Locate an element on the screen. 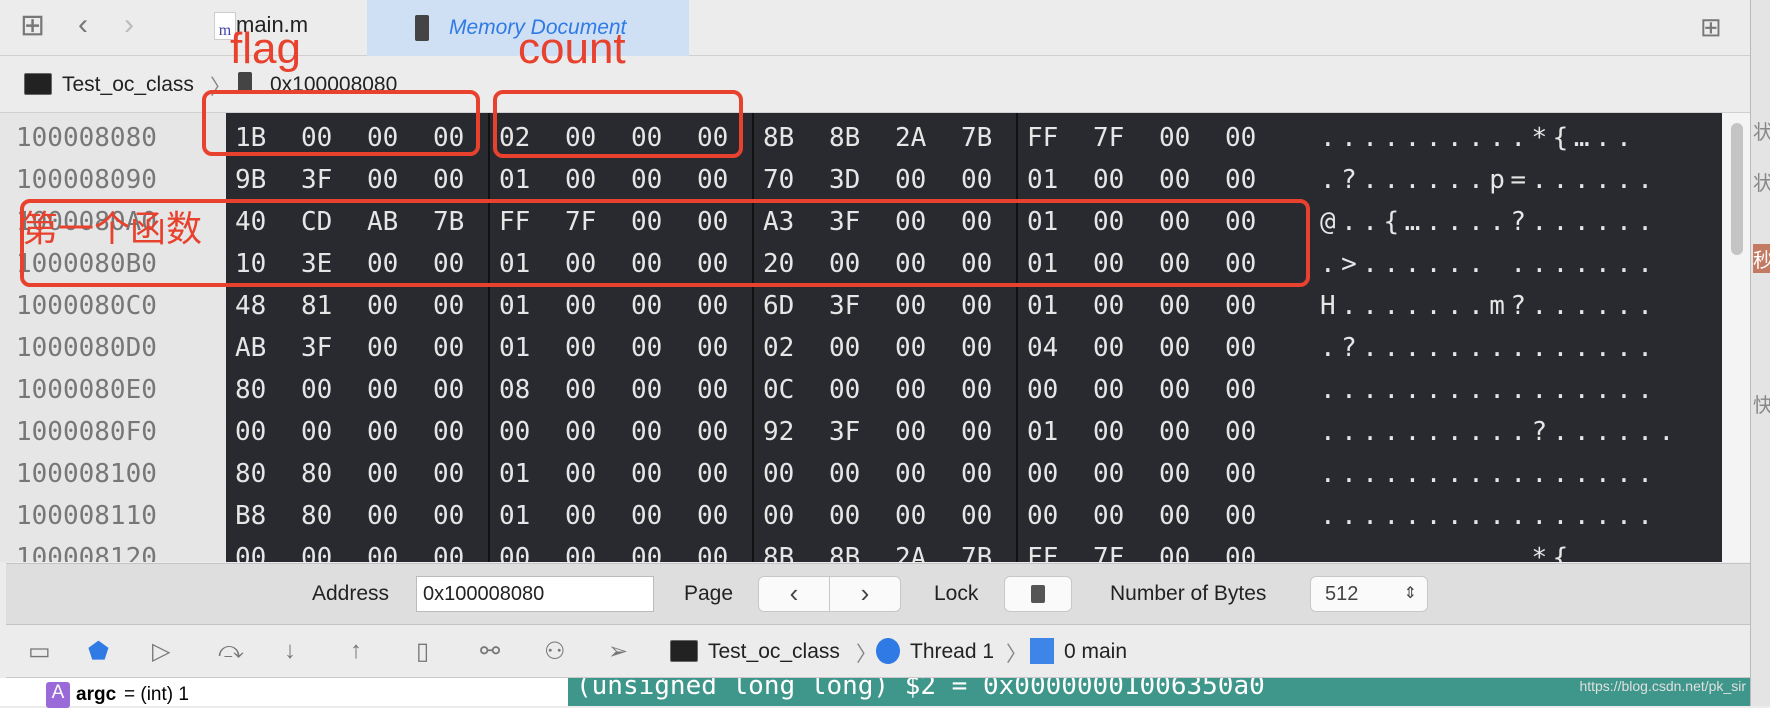 The width and height of the screenshot is (1770, 708). location-icon: ➢ is located at coordinates (618, 651).